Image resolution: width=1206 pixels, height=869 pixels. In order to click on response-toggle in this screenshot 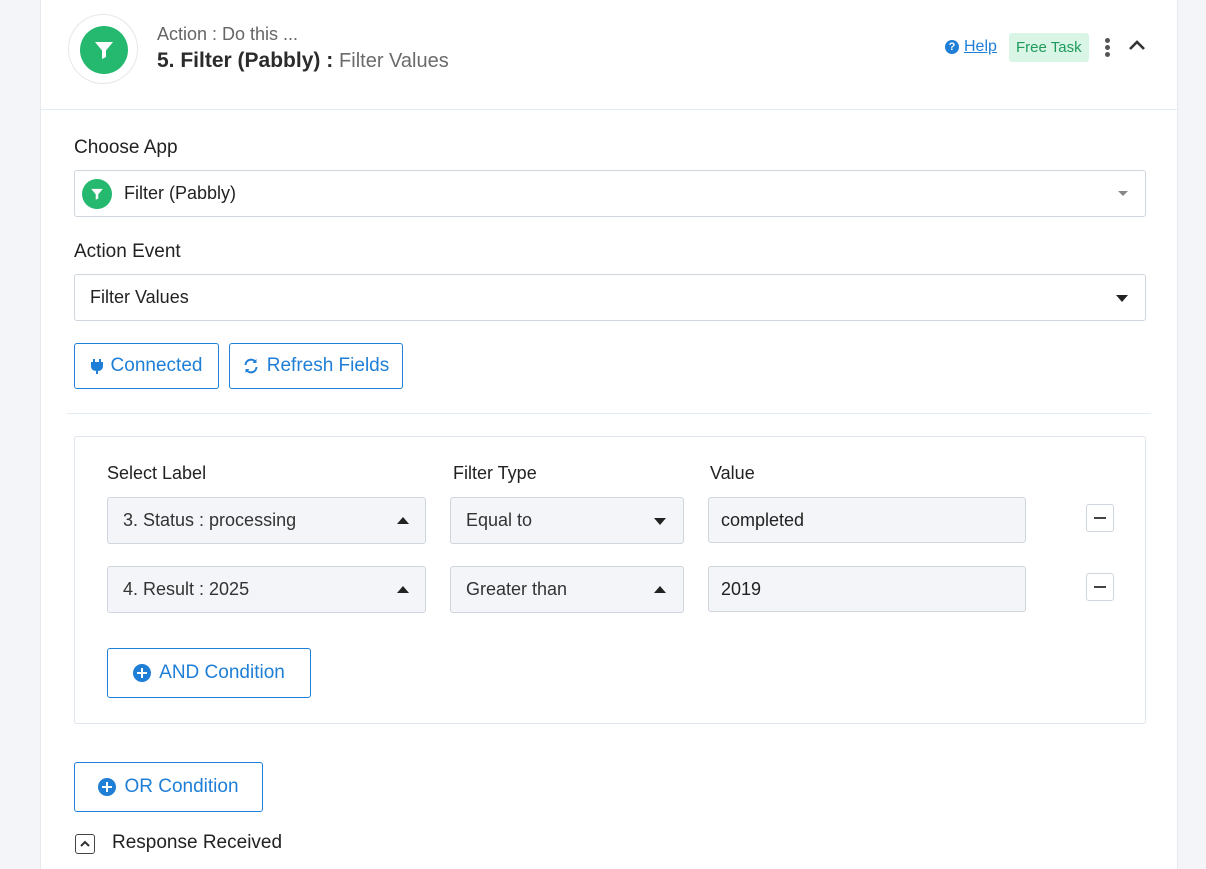, I will do `click(85, 844)`.